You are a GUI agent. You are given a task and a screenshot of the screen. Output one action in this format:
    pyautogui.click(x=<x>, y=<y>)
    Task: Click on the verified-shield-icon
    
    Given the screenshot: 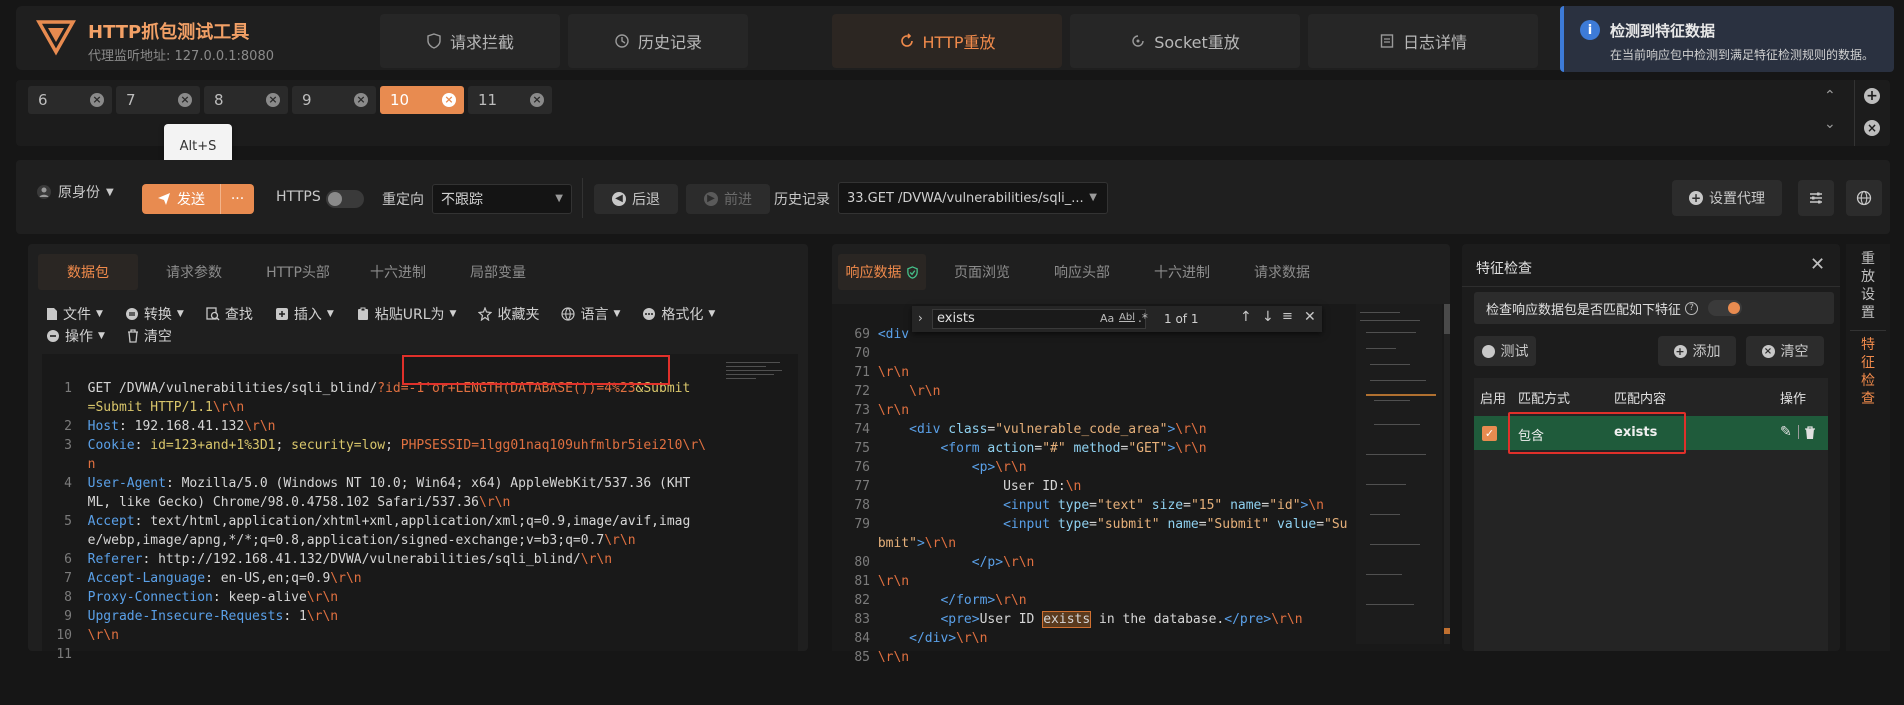 What is the action you would take?
    pyautogui.click(x=912, y=272)
    